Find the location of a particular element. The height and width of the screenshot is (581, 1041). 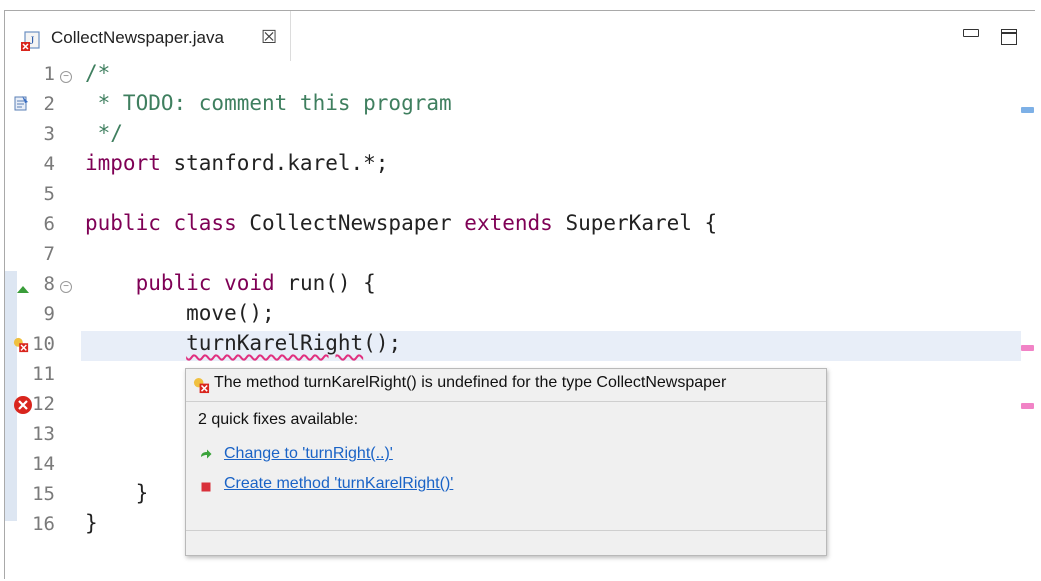

code-text: SuperKarel { is located at coordinates (635, 223).